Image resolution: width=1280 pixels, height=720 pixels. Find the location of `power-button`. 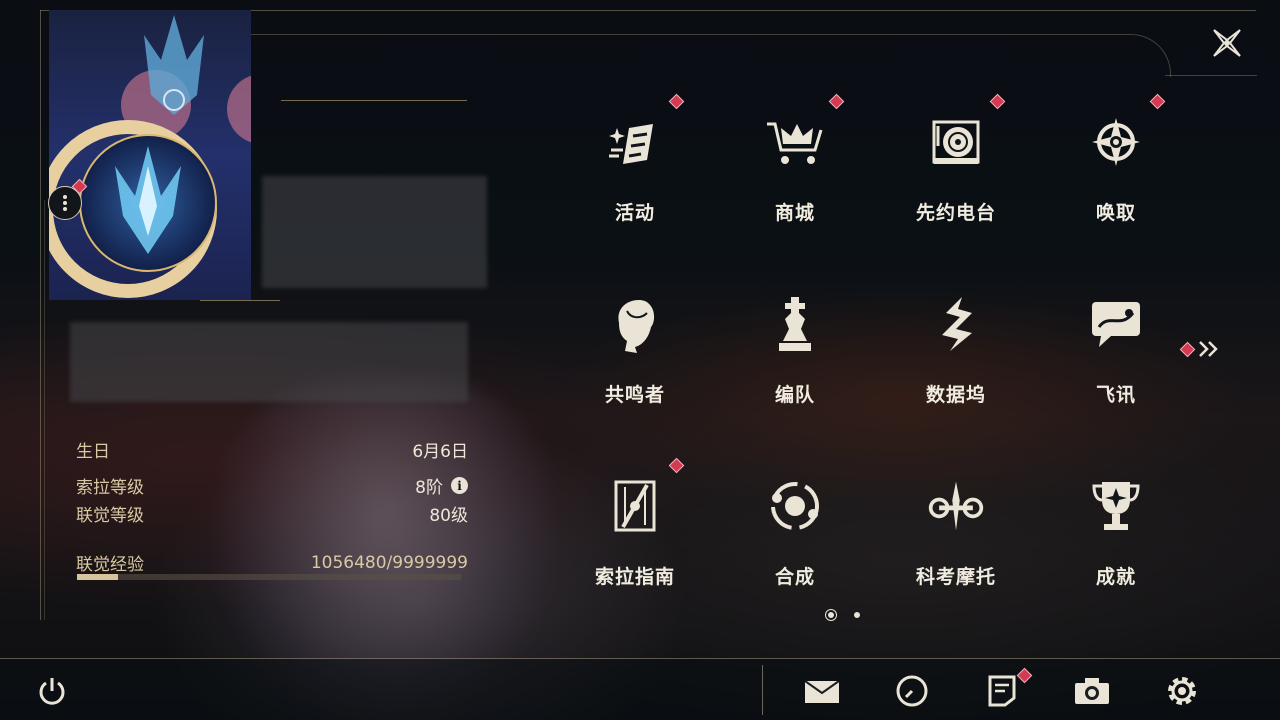

power-button is located at coordinates (52, 691).